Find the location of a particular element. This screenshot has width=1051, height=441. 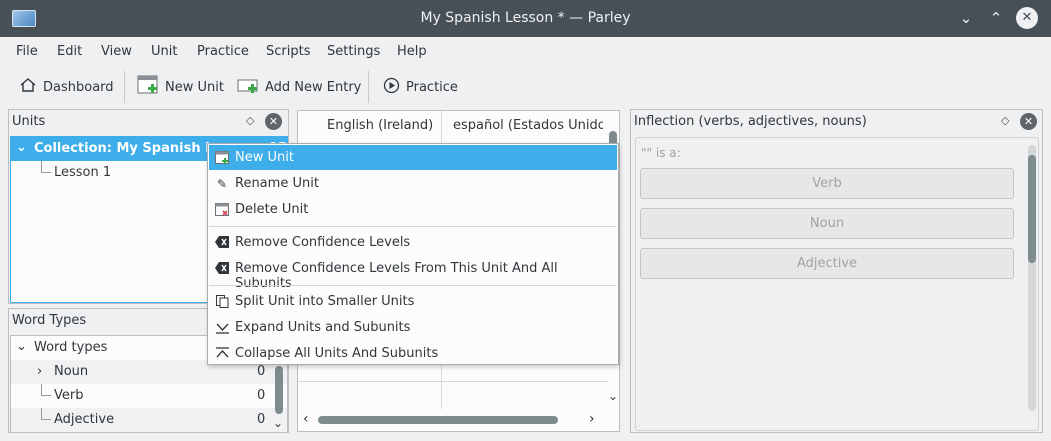

home-icon is located at coordinates (28, 87).